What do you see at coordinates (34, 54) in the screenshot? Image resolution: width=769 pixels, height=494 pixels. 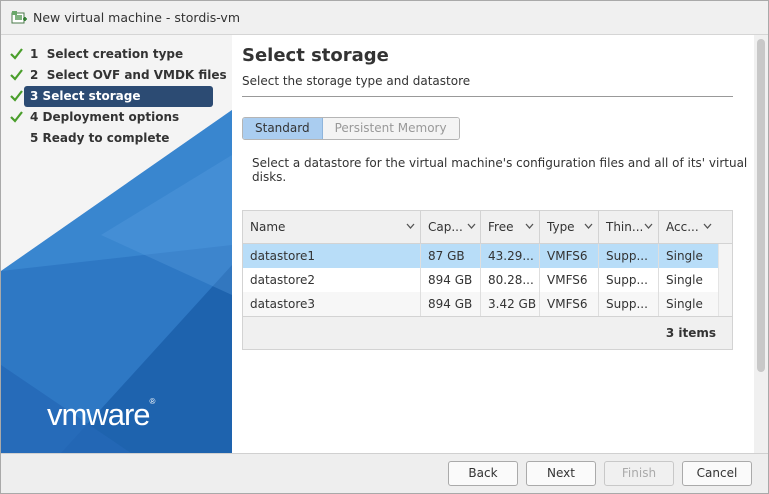 I see `step-number: 1` at bounding box center [34, 54].